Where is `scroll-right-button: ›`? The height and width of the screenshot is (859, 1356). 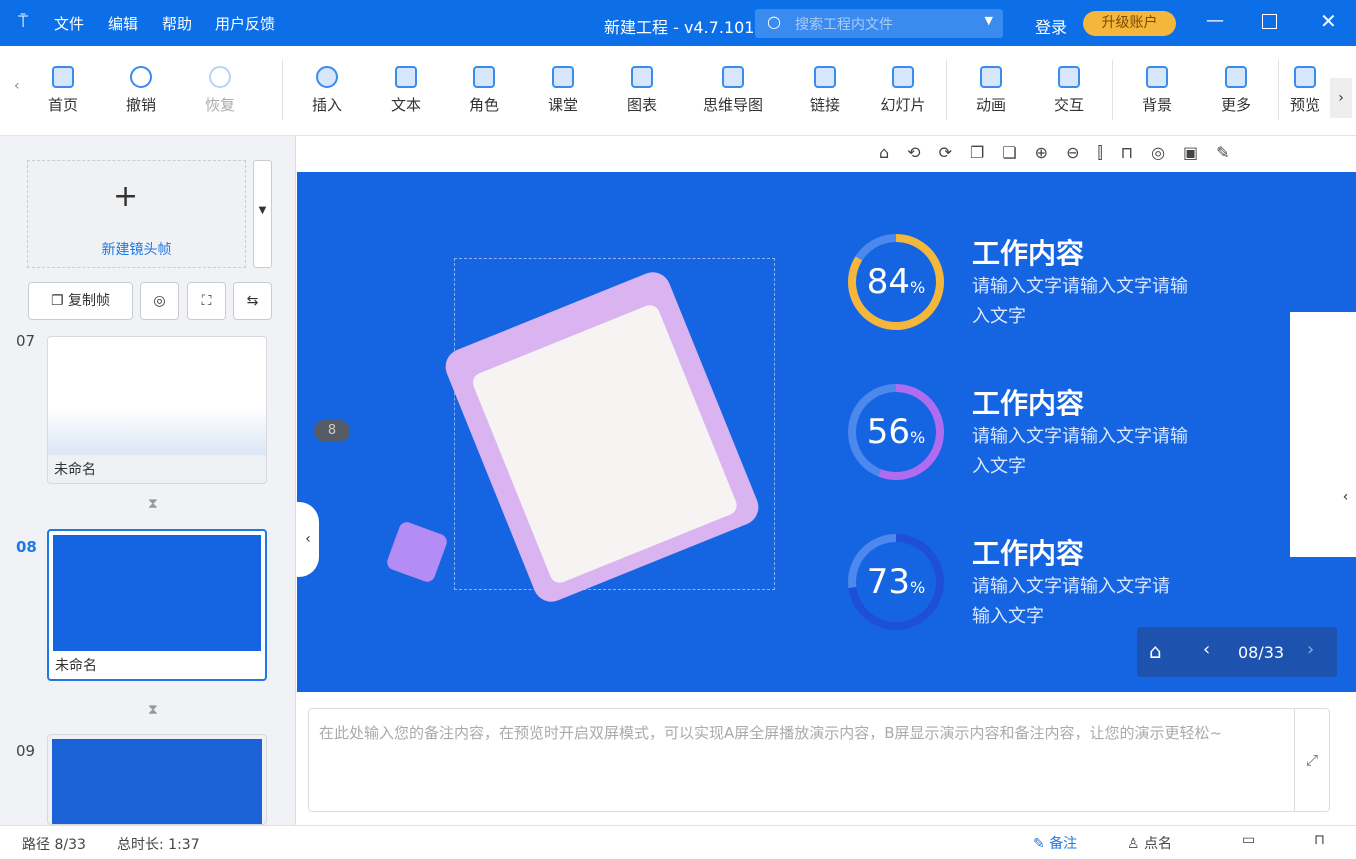 scroll-right-button: › is located at coordinates (1341, 98).